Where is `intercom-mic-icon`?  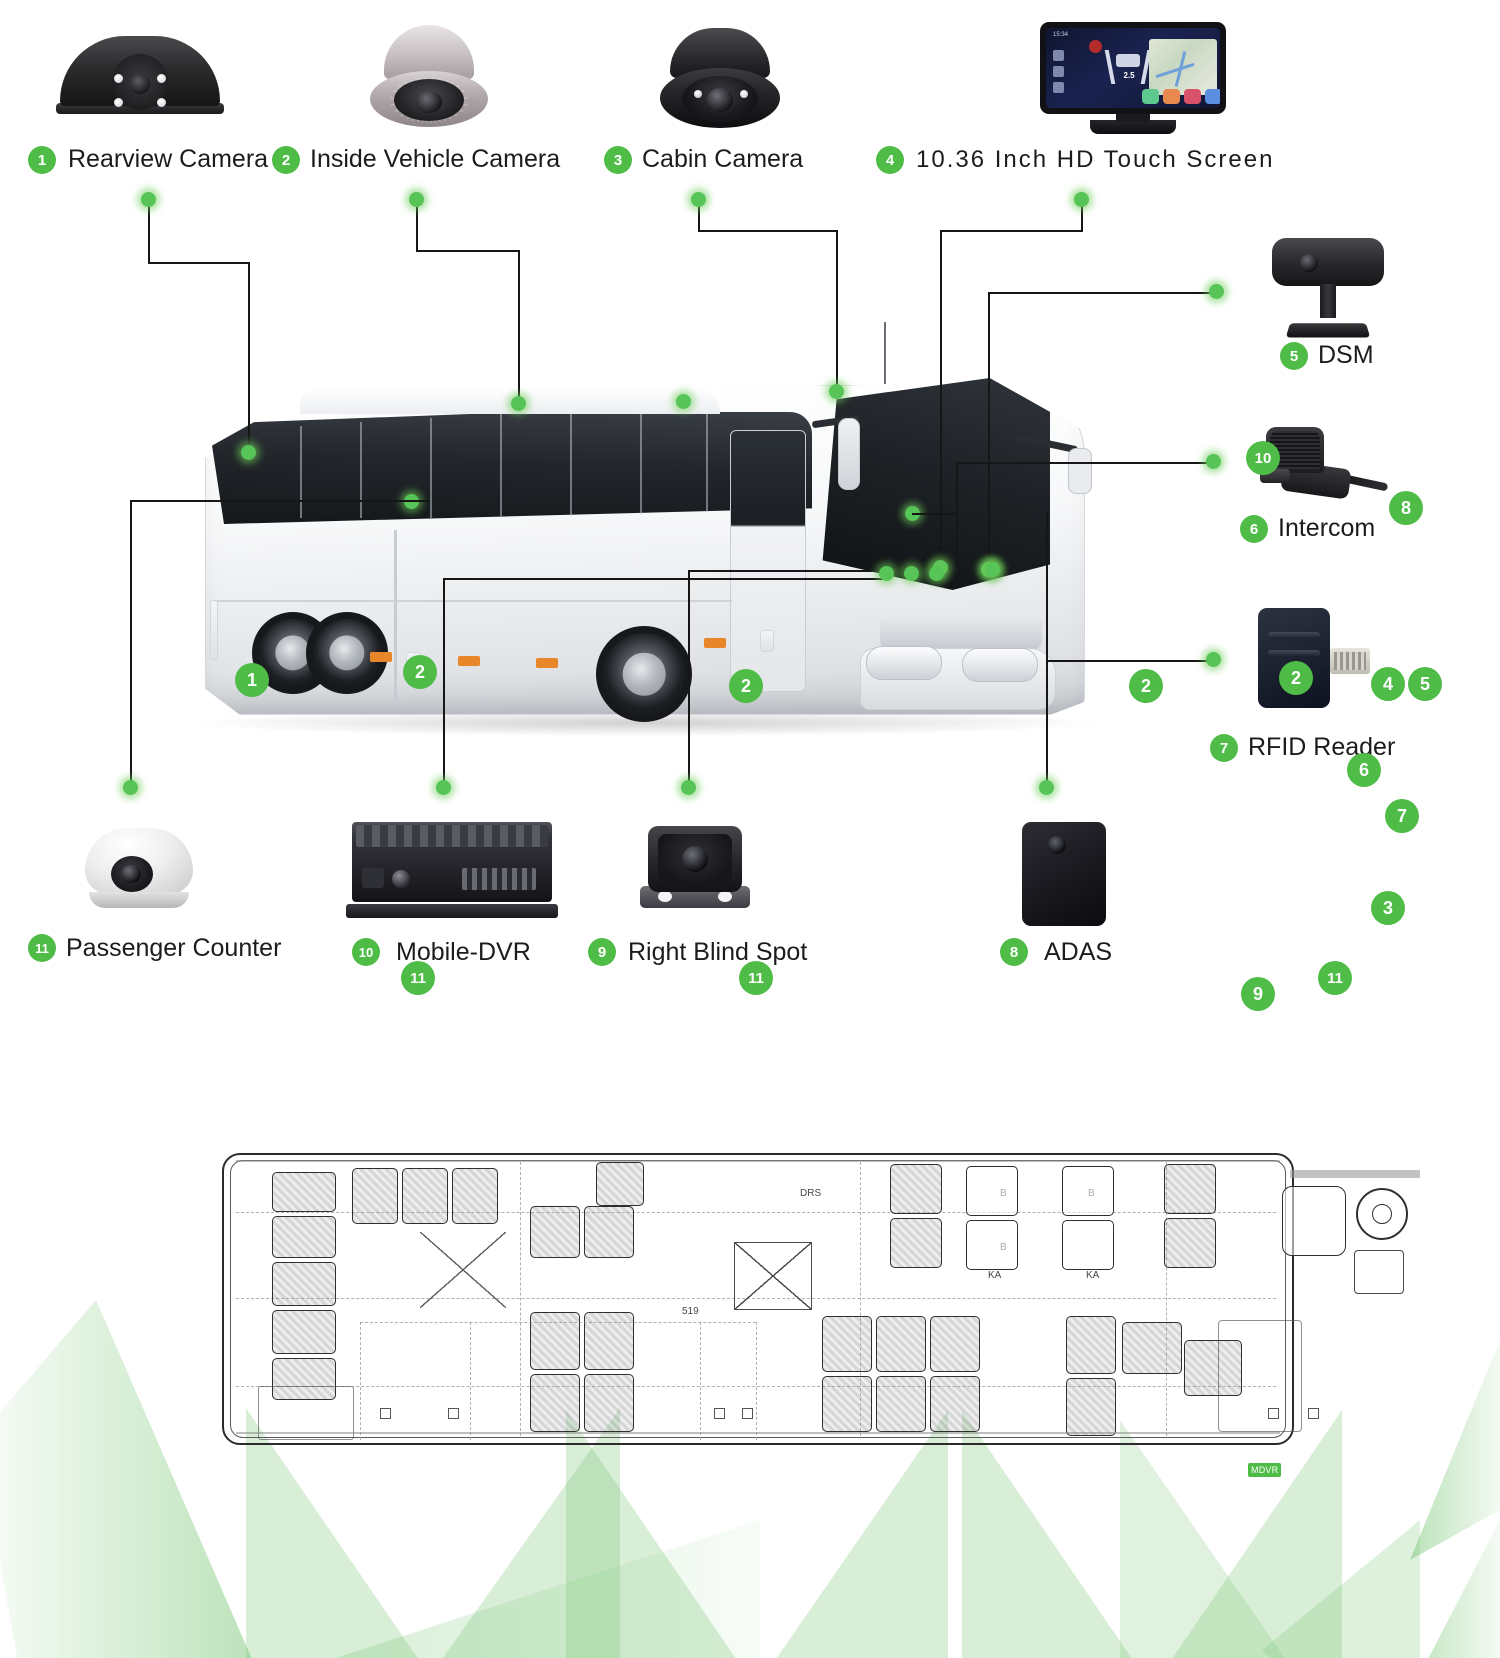 intercom-mic-icon is located at coordinates (1323, 470).